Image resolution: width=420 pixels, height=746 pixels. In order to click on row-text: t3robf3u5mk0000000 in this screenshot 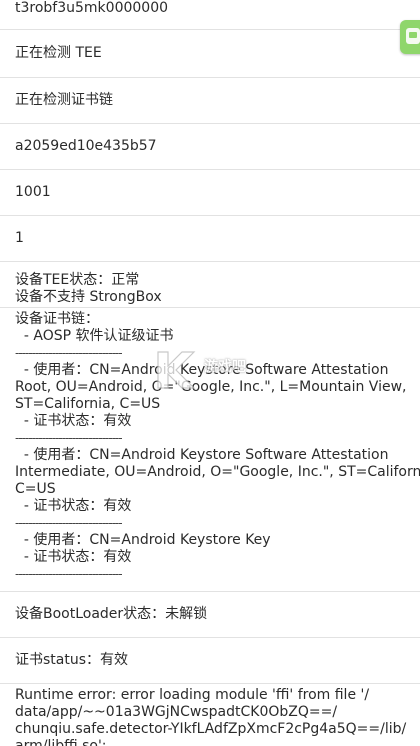, I will do `click(92, 8)`.